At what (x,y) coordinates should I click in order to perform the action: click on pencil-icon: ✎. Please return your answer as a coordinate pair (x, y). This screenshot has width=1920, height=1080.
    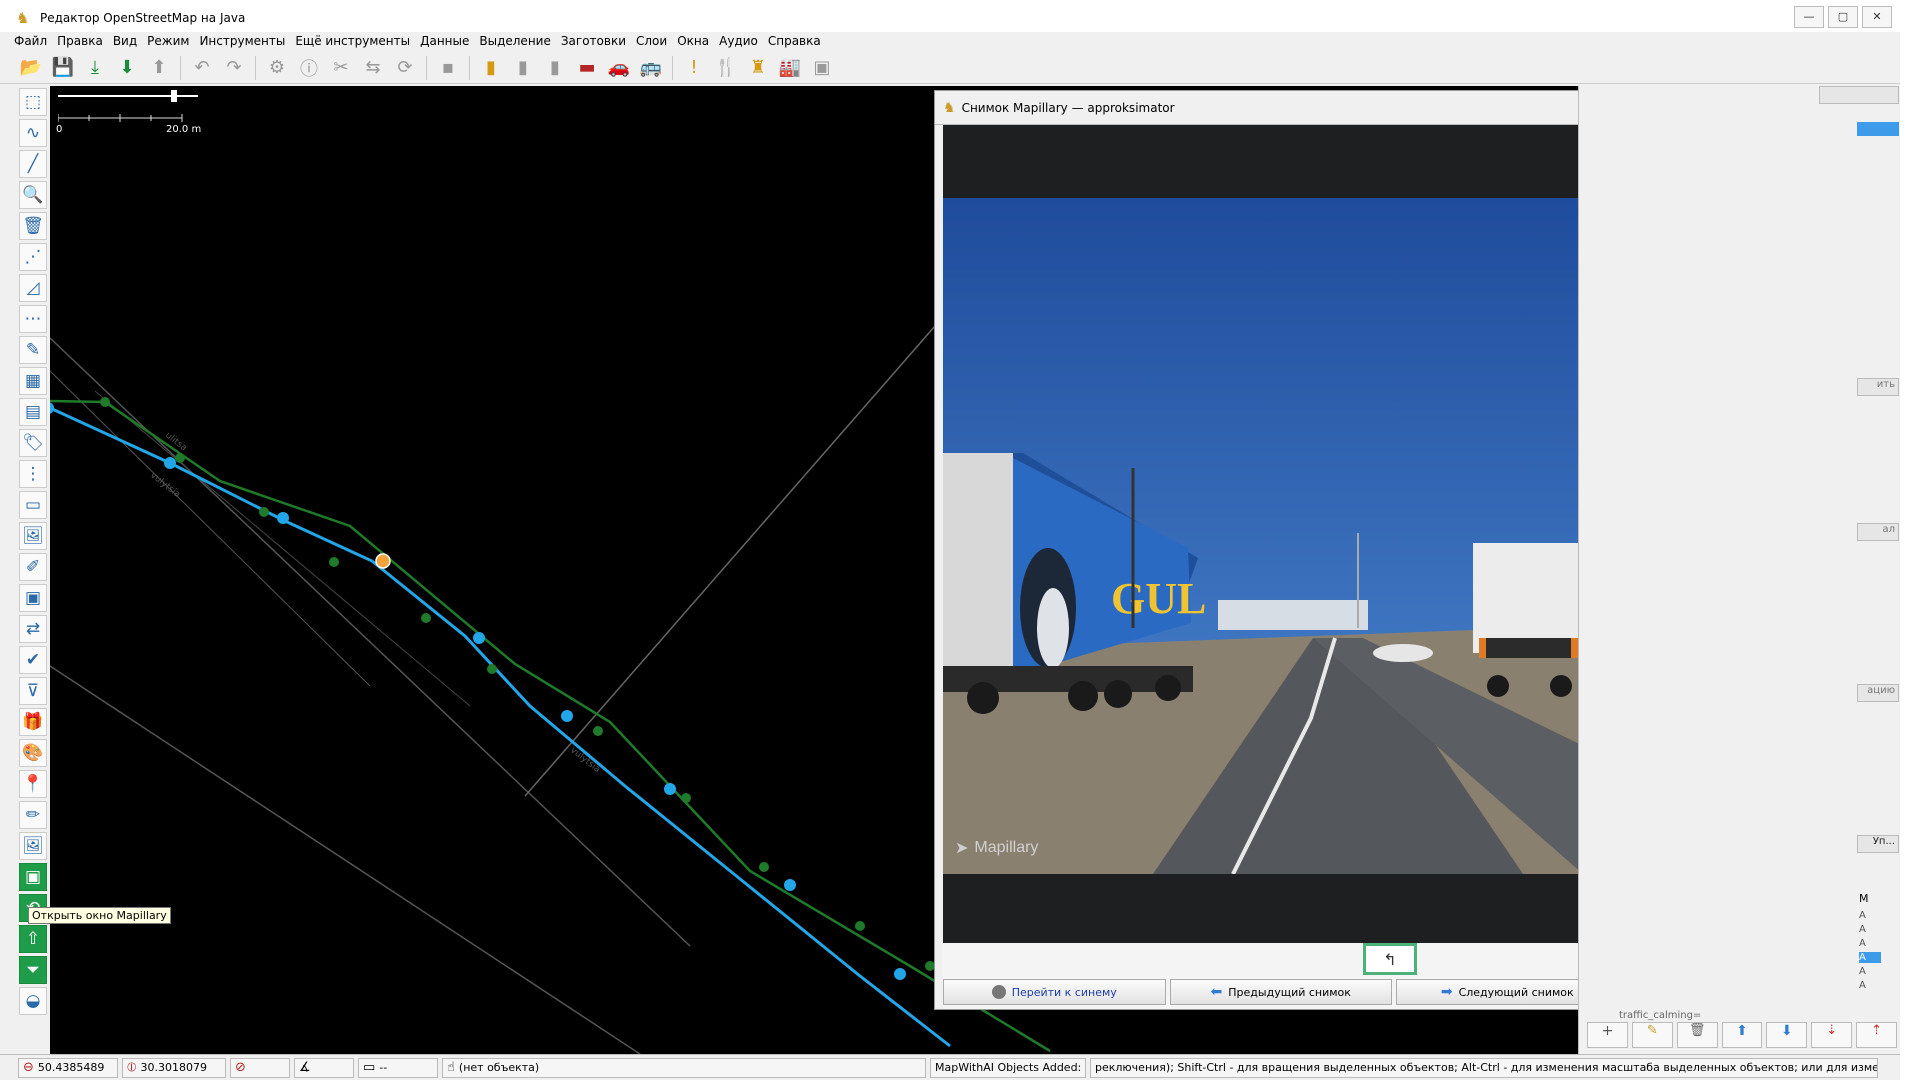
    Looking at the image, I should click on (33, 350).